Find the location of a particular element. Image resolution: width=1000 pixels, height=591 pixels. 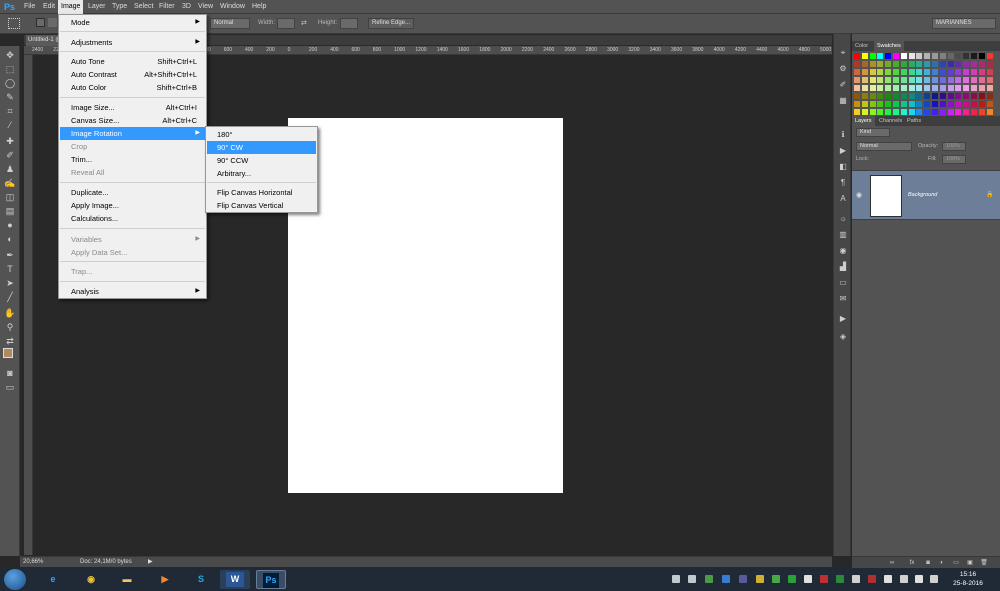

layer-style-icon: fx is located at coordinates (912, 563).